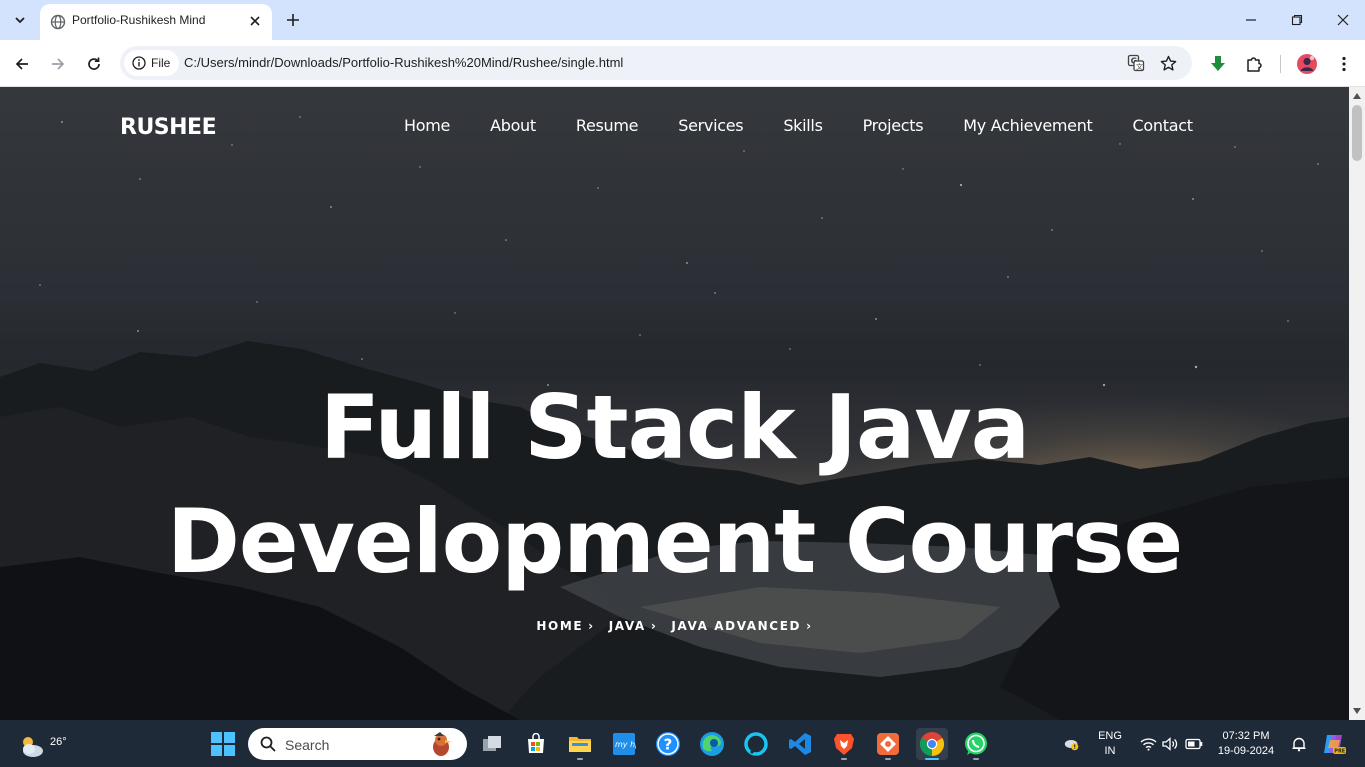  What do you see at coordinates (1334, 744) in the screenshot?
I see `copilot-button: PRE` at bounding box center [1334, 744].